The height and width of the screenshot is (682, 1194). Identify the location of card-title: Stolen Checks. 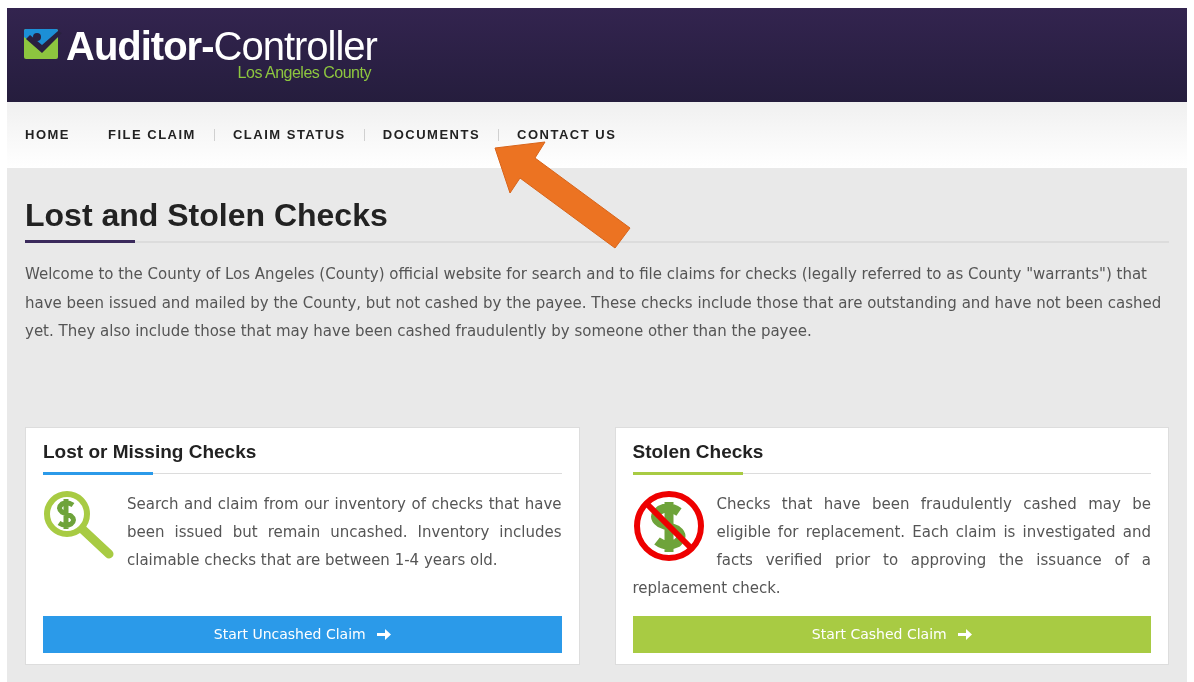
(698, 451).